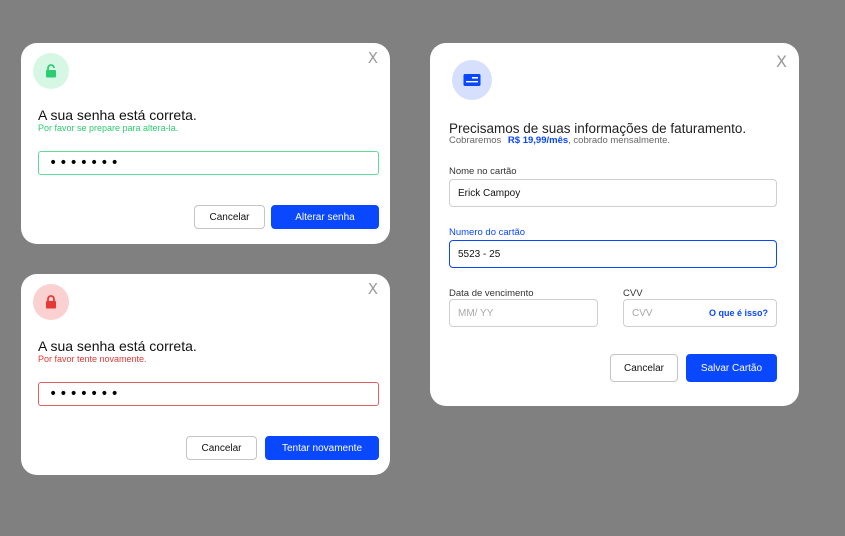  What do you see at coordinates (475, 140) in the screenshot?
I see `subtitle-prefix: Cobraremos` at bounding box center [475, 140].